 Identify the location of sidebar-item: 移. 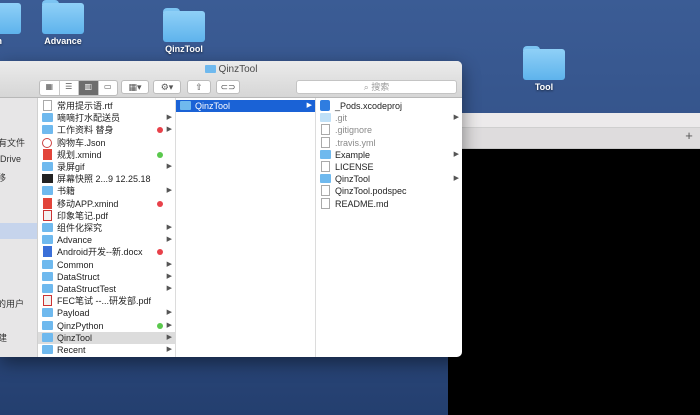
(3, 177).